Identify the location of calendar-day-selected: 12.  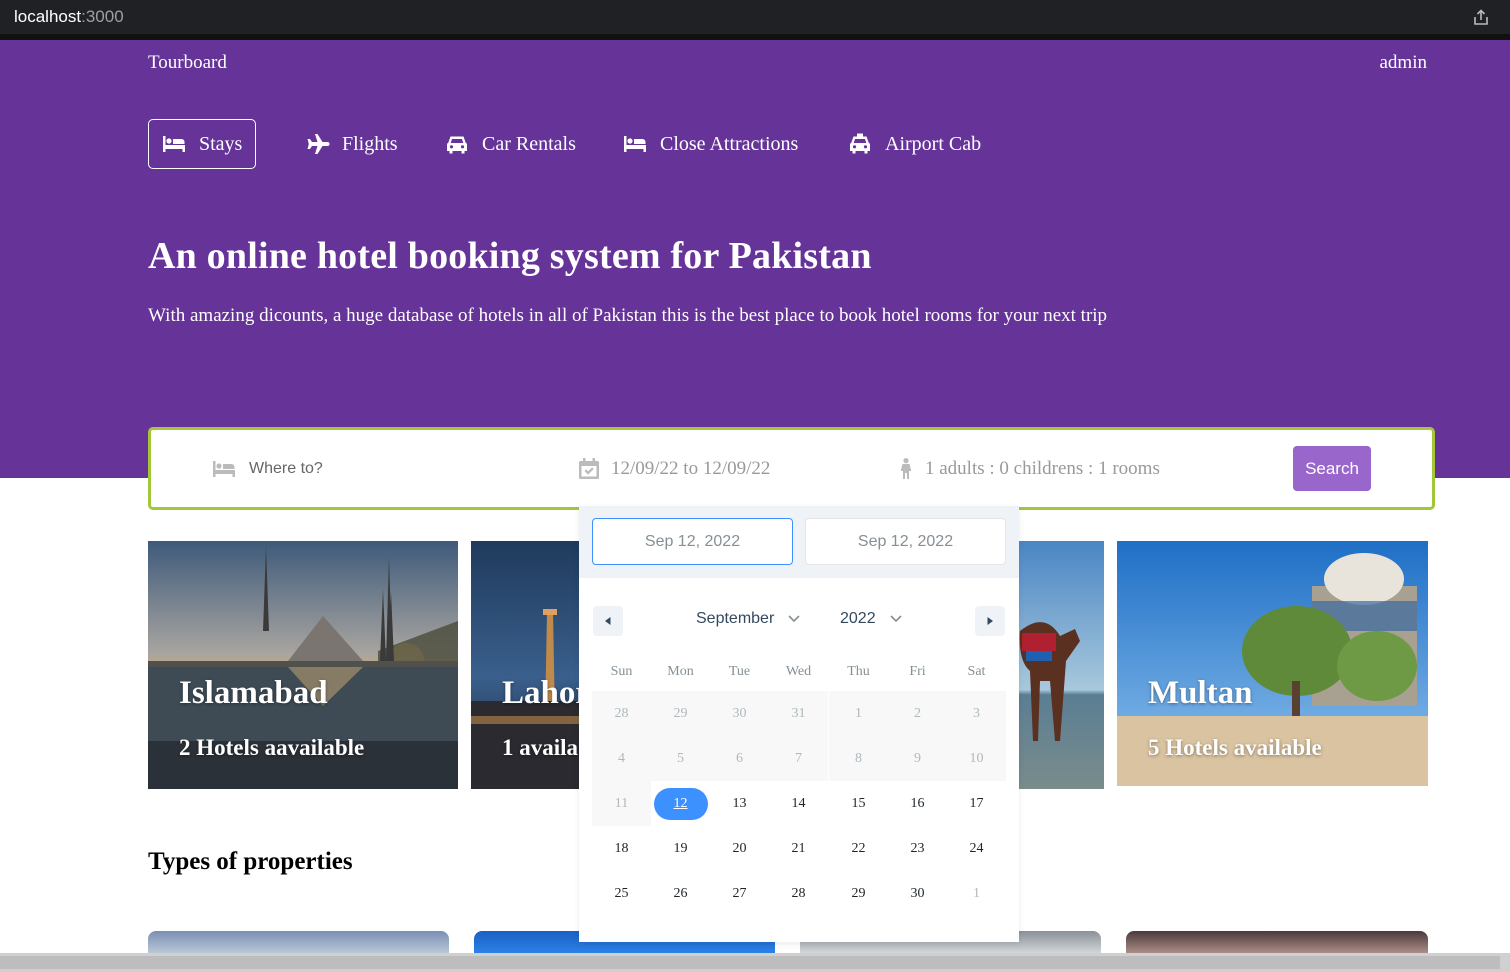
(680, 803).